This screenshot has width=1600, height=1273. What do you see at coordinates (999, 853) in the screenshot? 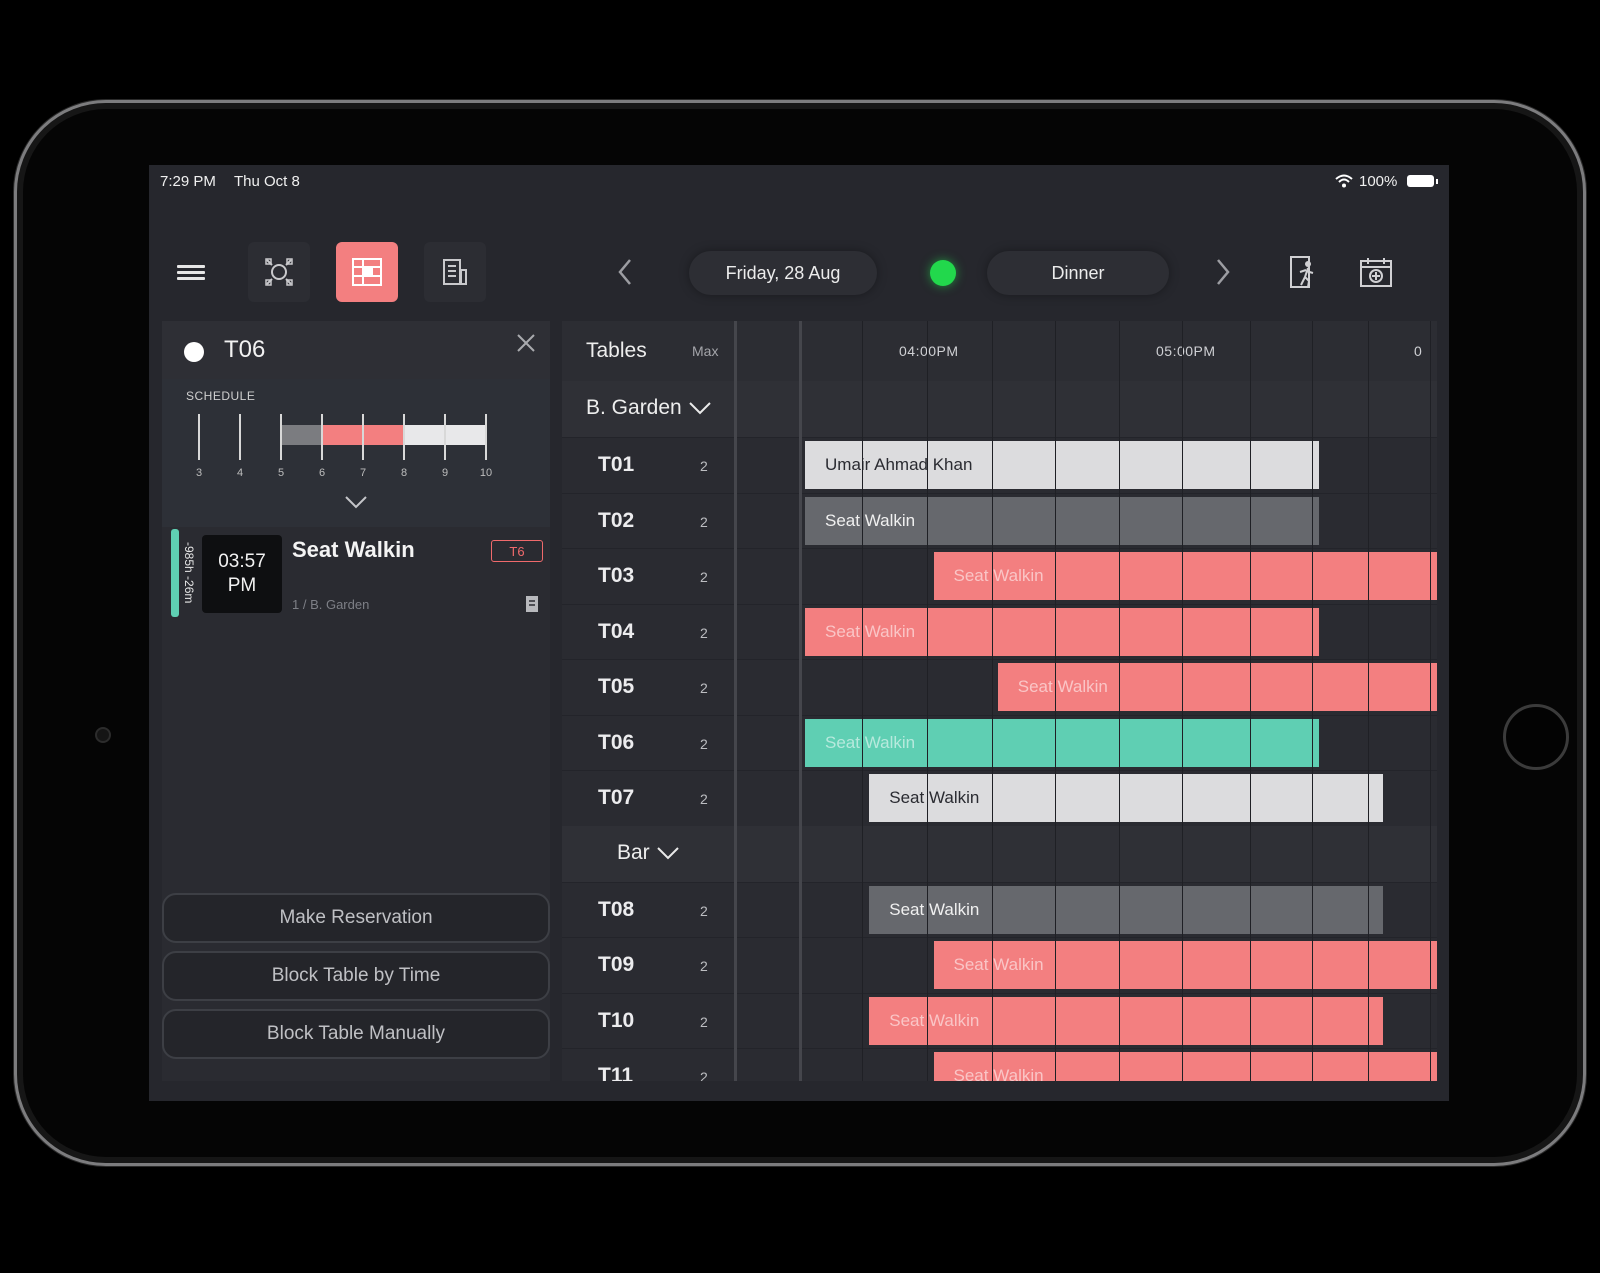
I see `section-header: Bar` at bounding box center [999, 853].